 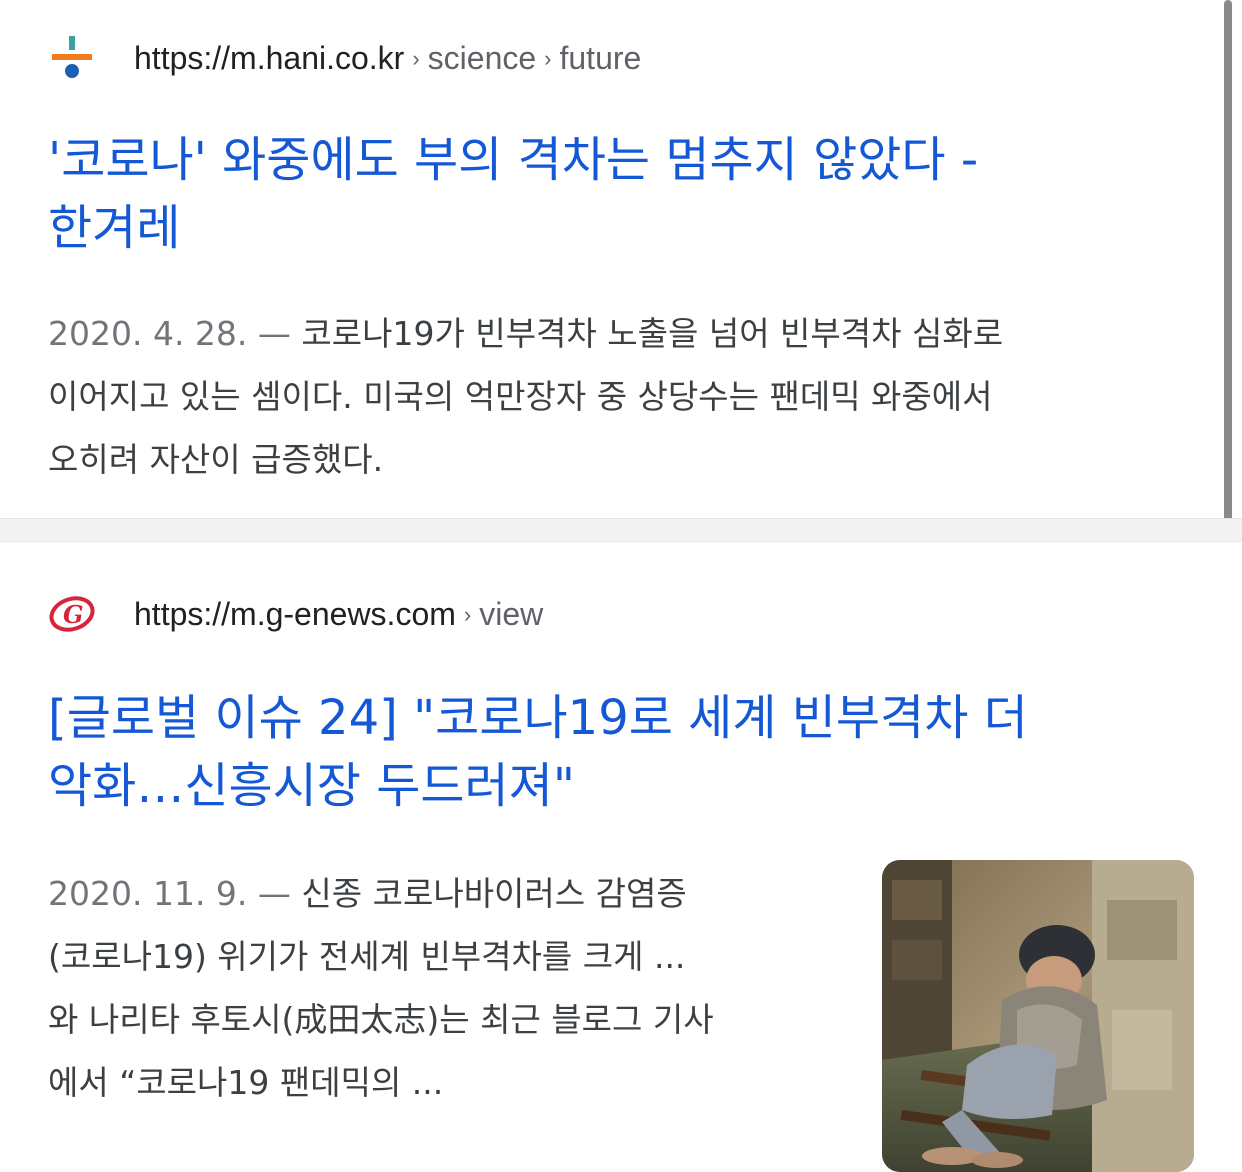 What do you see at coordinates (269, 57) in the screenshot?
I see `url-domain: https://m.hani.co.kr` at bounding box center [269, 57].